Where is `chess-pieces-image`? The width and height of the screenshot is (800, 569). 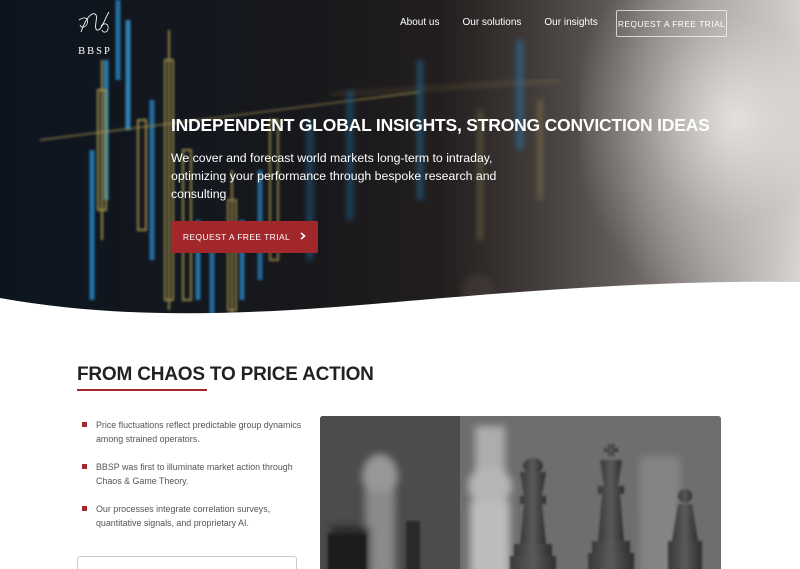 chess-pieces-image is located at coordinates (520, 492).